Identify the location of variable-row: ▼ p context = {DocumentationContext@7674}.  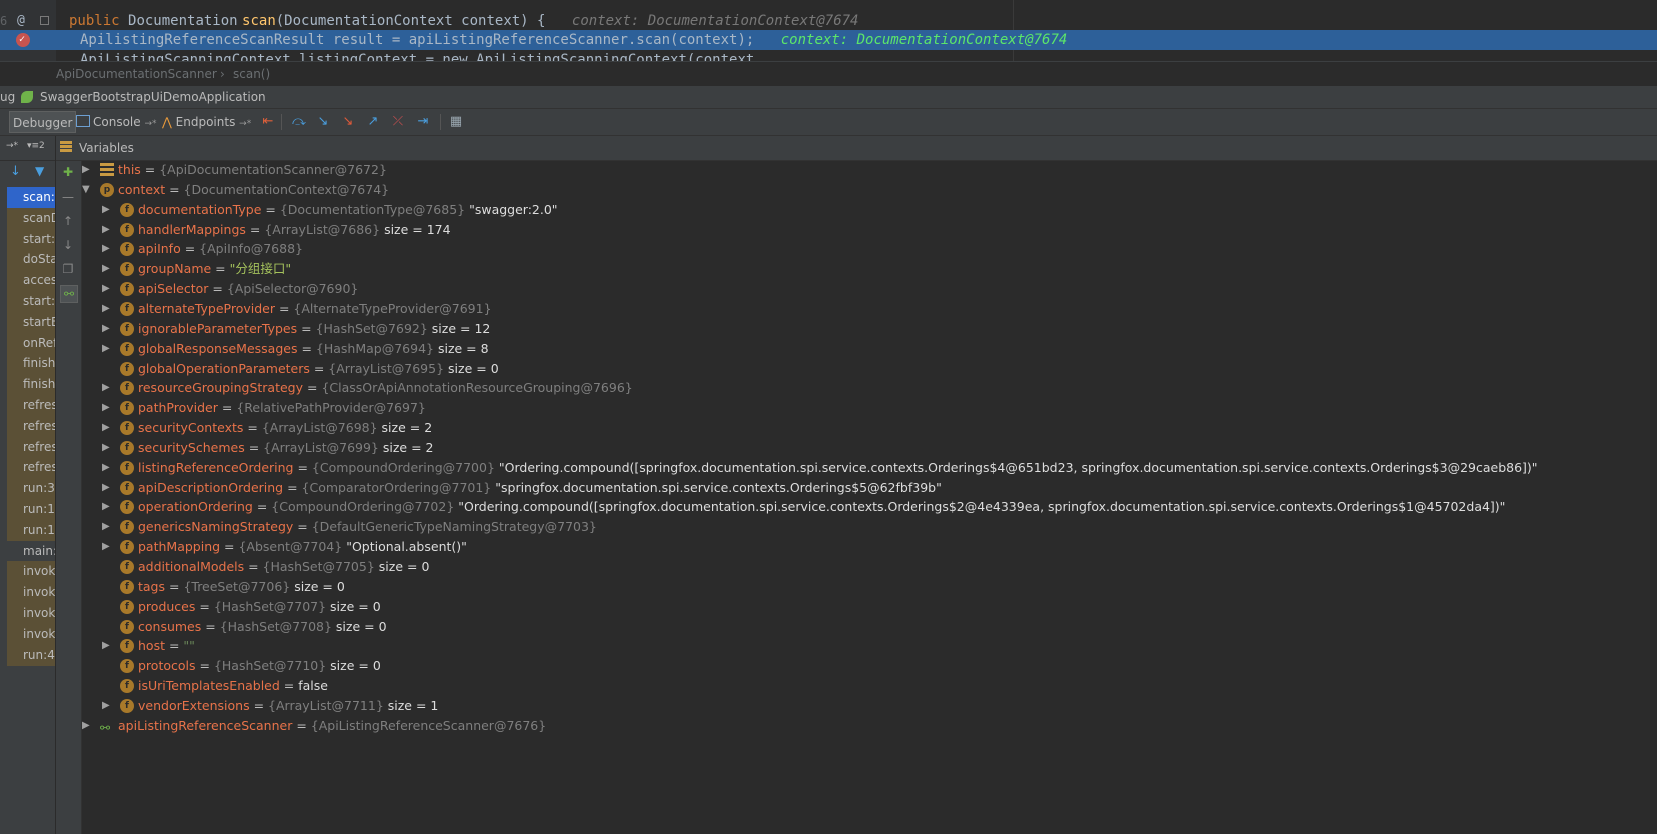
(856, 190).